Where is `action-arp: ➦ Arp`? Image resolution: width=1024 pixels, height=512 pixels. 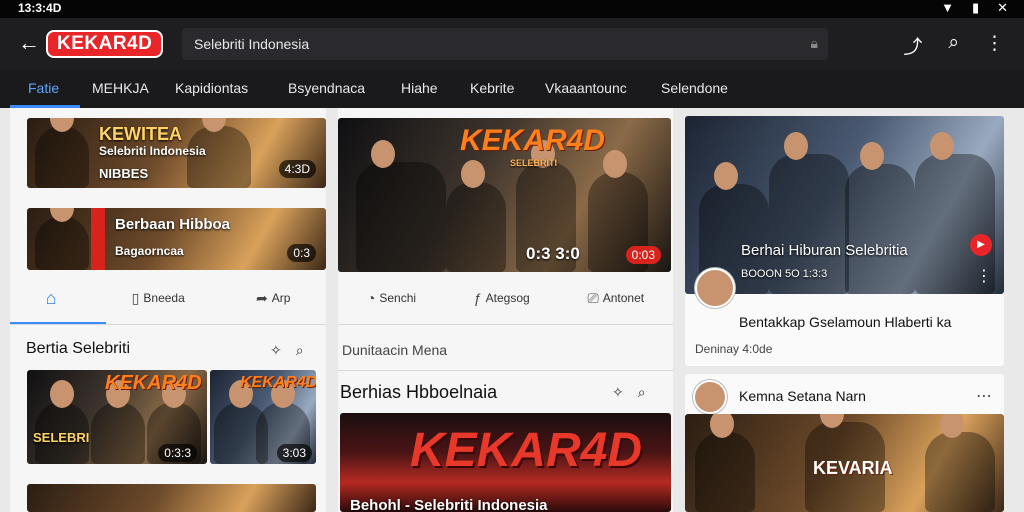 action-arp: ➦ Arp is located at coordinates (273, 298).